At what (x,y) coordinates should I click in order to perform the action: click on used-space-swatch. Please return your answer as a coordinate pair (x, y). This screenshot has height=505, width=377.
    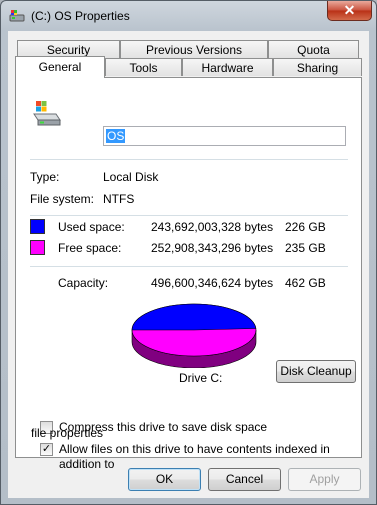
    Looking at the image, I should click on (37, 226).